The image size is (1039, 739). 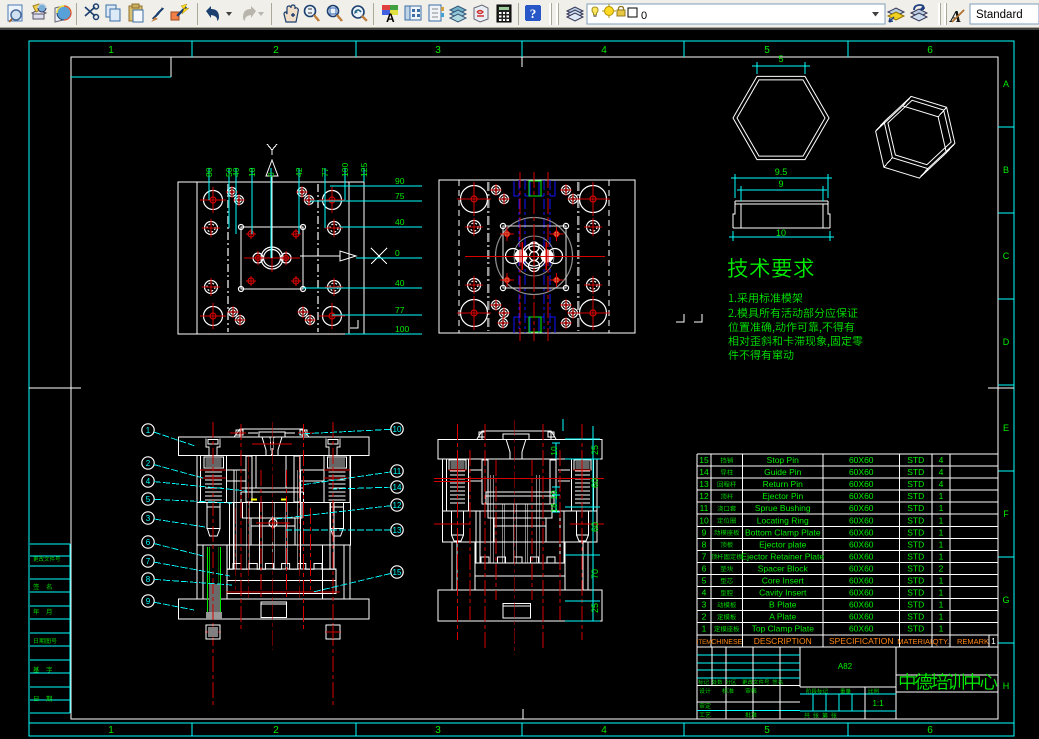 I want to click on svg-text: Guide Pin, so click(x=783, y=472).